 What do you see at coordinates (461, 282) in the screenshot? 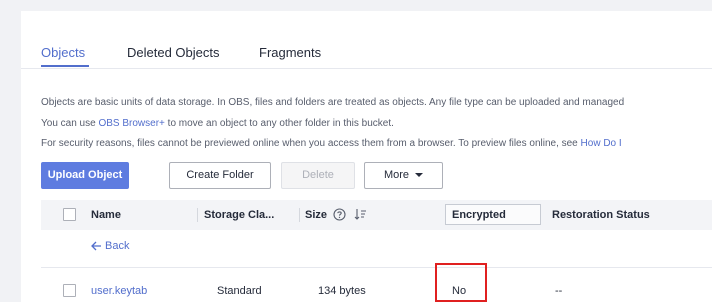
I see `annotation-highlight-box` at bounding box center [461, 282].